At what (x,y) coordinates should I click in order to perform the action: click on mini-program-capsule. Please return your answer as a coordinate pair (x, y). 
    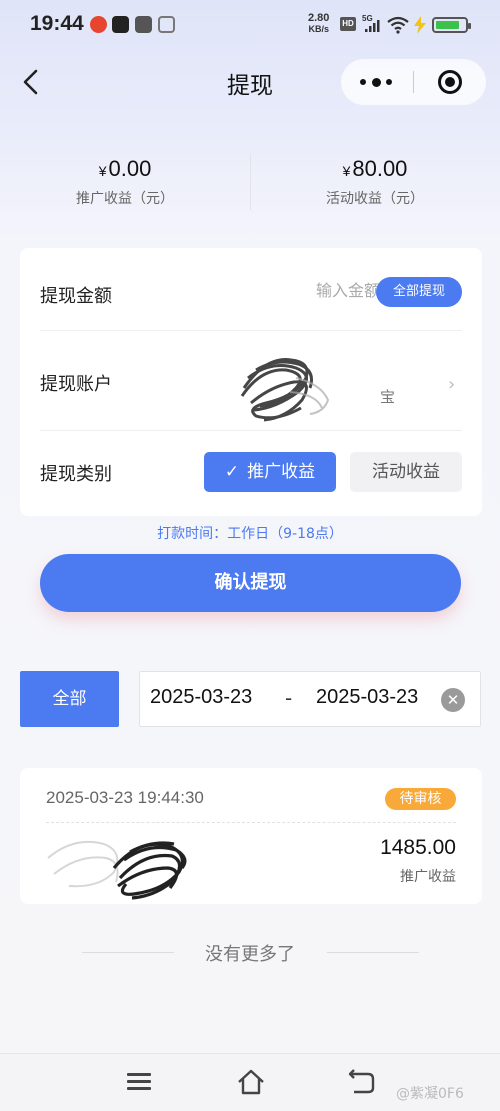
    Looking at the image, I should click on (413, 82).